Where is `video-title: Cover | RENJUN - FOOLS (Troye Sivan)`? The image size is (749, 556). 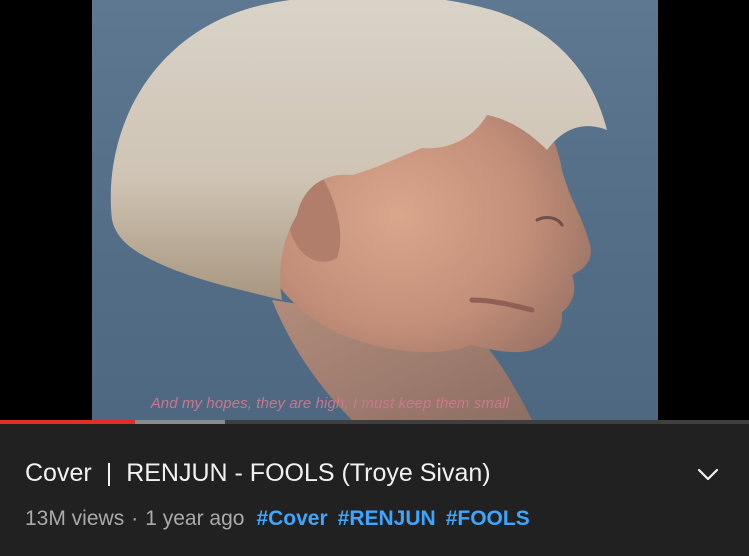 video-title: Cover | RENJUN - FOOLS (Troye Sivan) is located at coordinates (258, 473).